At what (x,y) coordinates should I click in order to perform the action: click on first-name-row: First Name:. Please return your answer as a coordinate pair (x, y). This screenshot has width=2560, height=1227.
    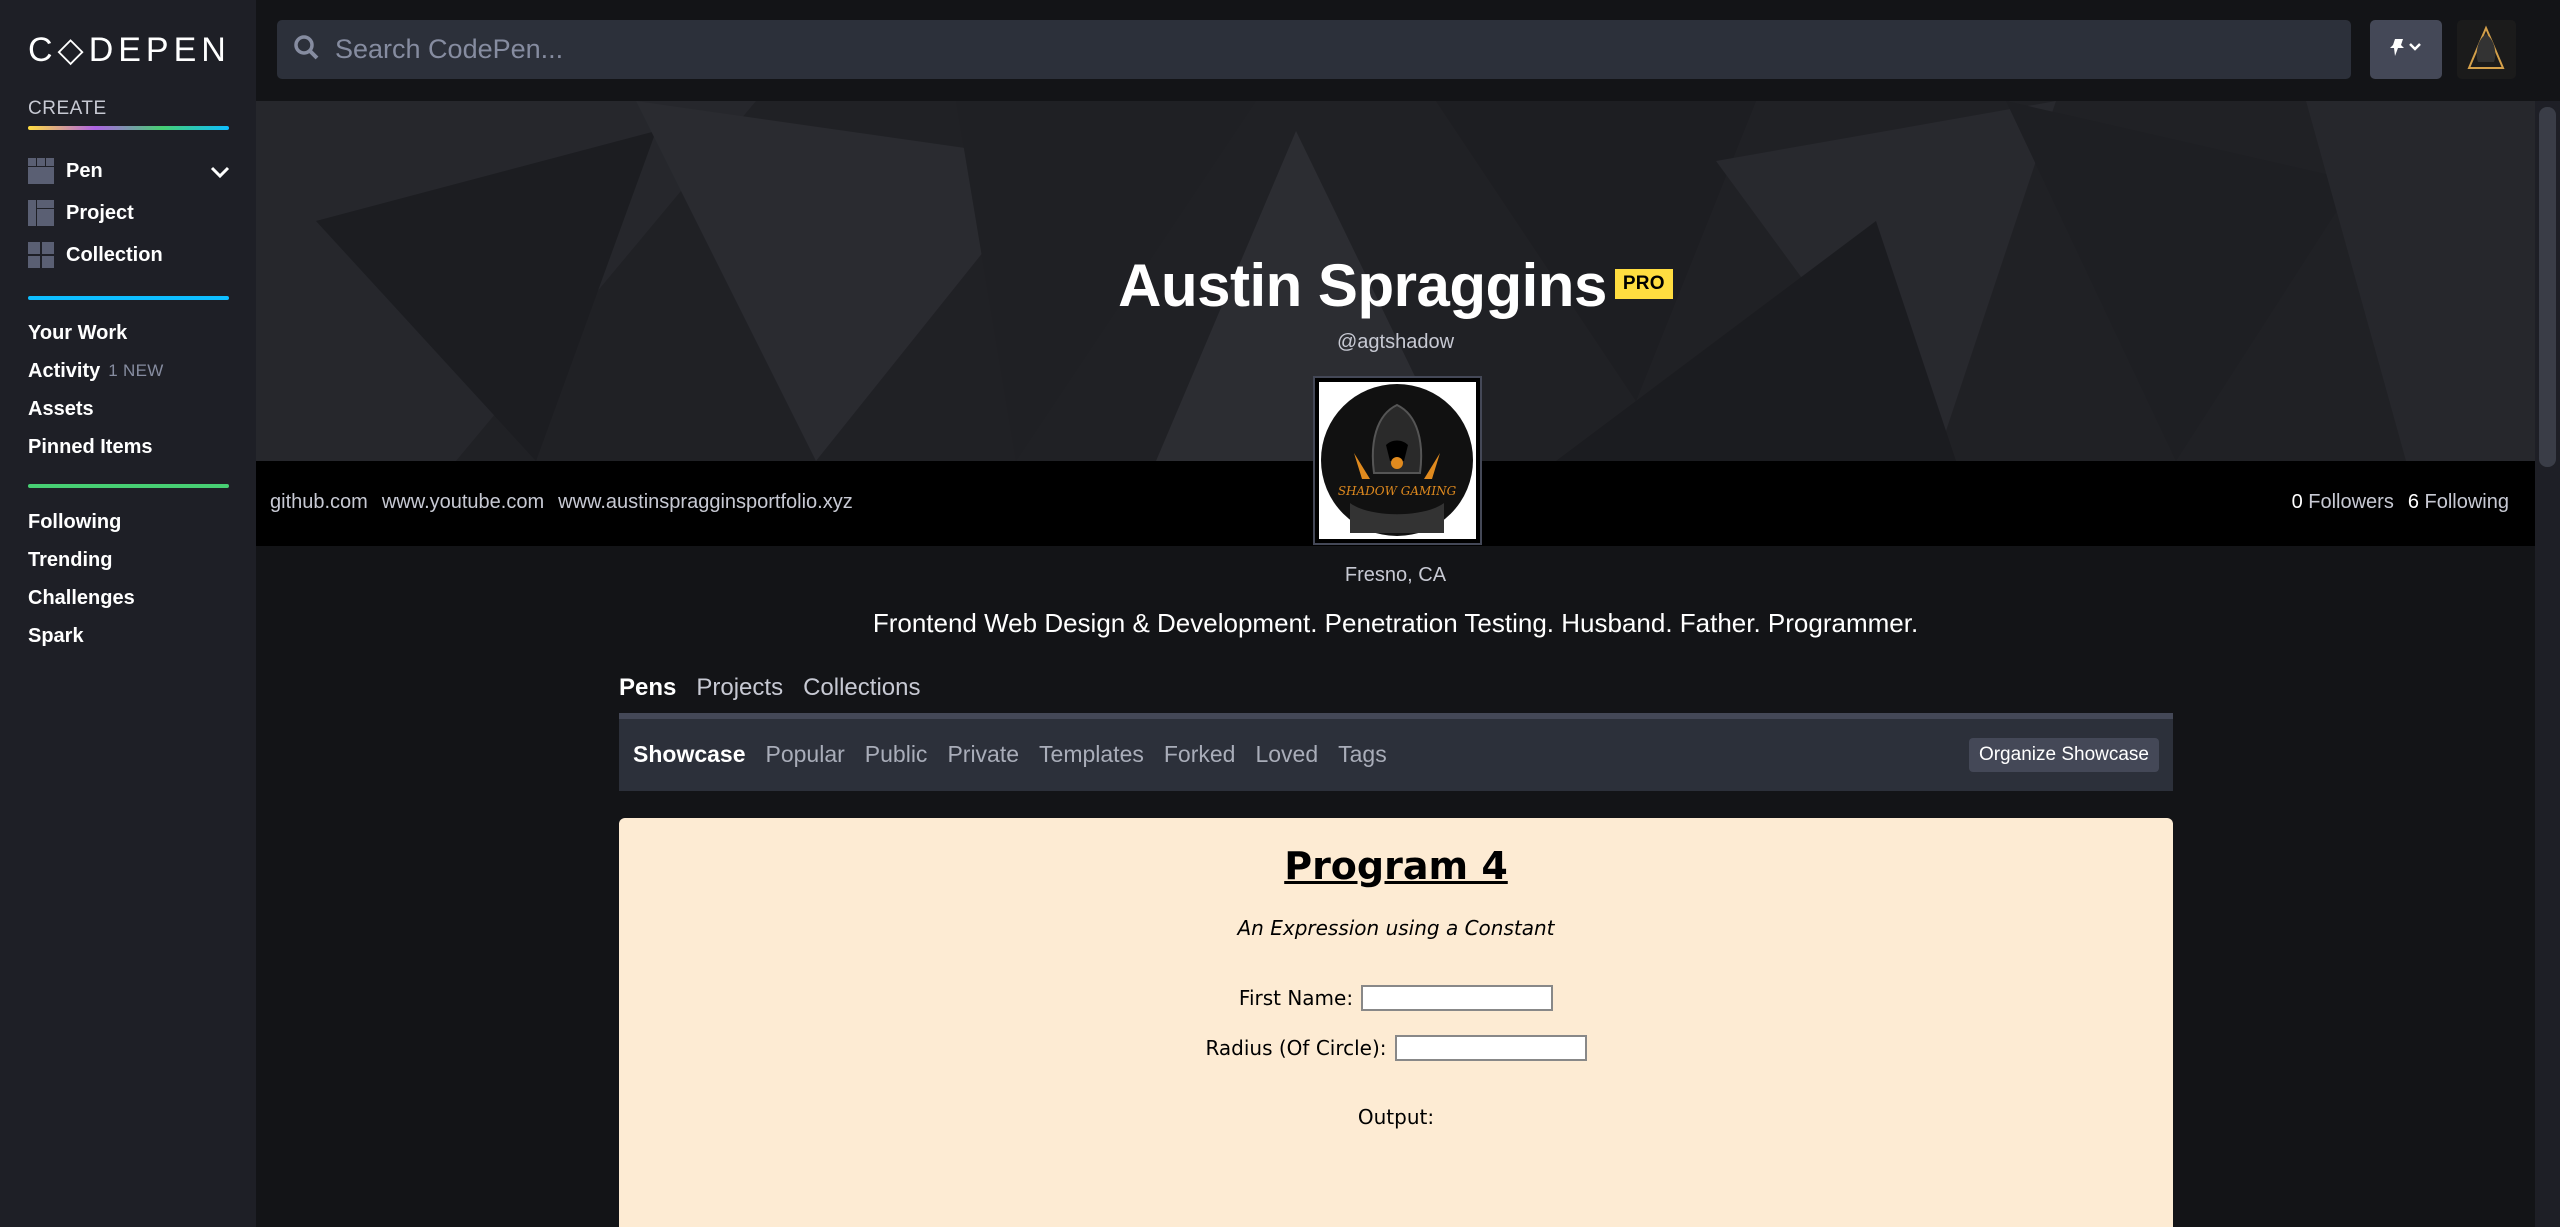
    Looking at the image, I should click on (1396, 998).